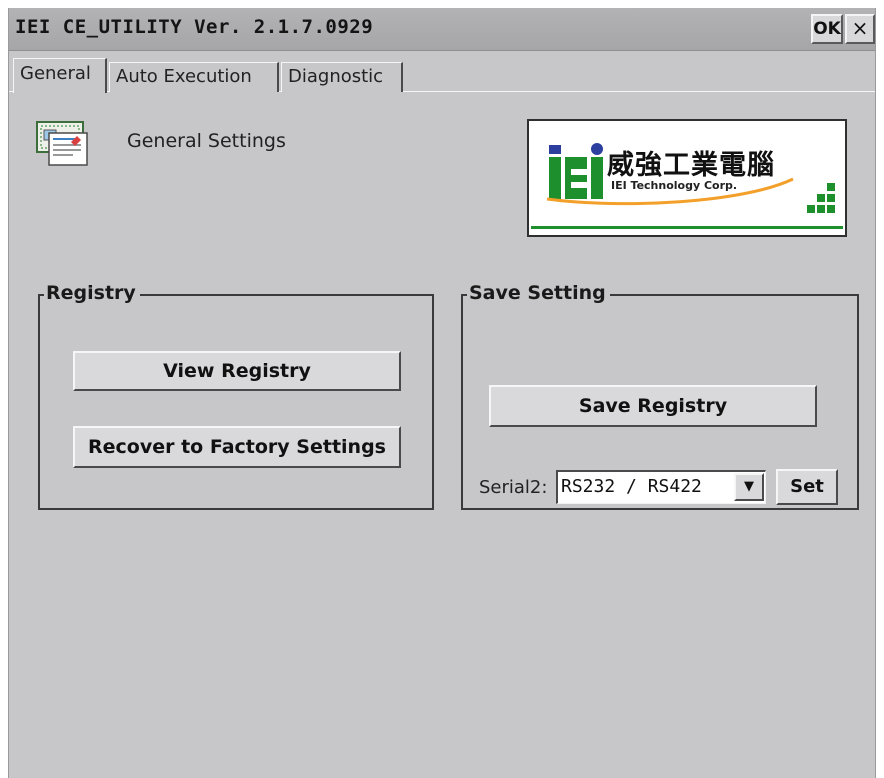  What do you see at coordinates (194, 27) in the screenshot?
I see `window-title: IEI CE_UTILITY Ver. 2.1.7.0929` at bounding box center [194, 27].